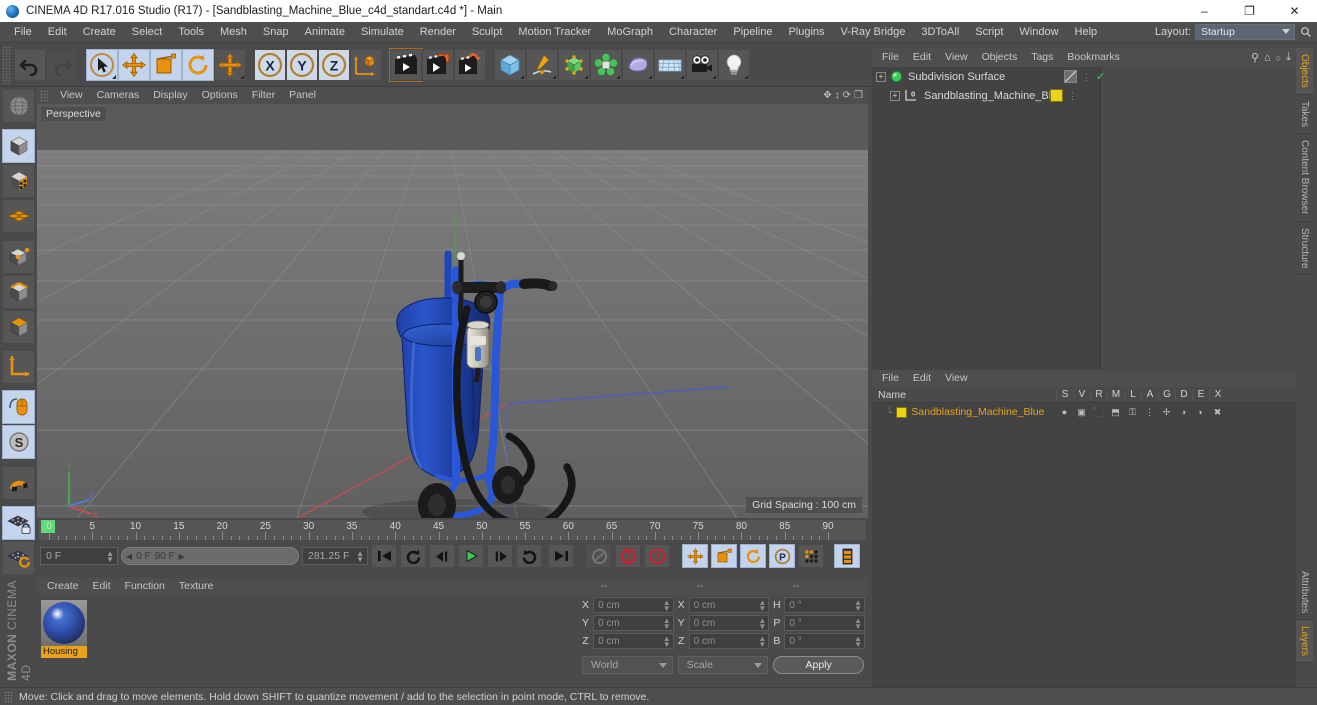 The image size is (1317, 705). What do you see at coordinates (18, 106) in the screenshot?
I see `make-editable-button` at bounding box center [18, 106].